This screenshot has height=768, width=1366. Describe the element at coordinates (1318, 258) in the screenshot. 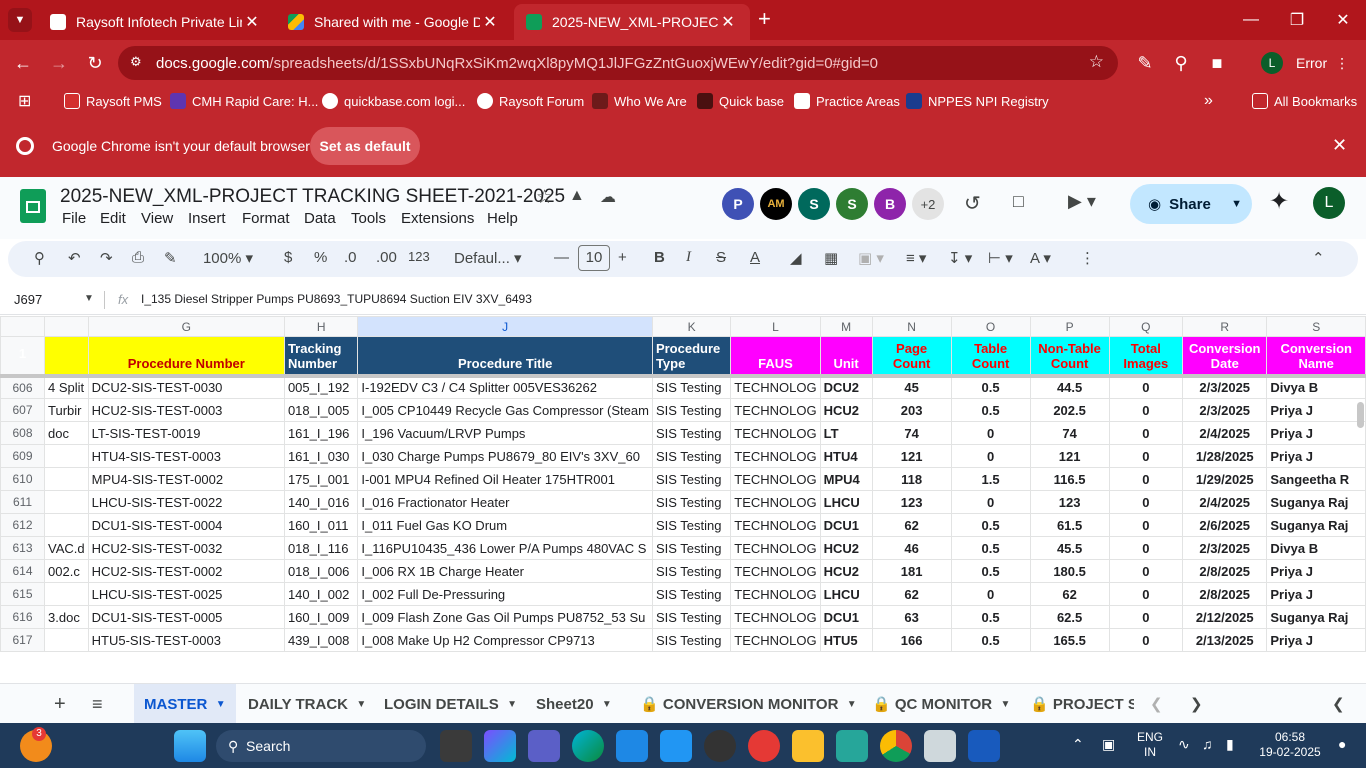

I see `collapse-toolbar-icon: ⌃` at that location.